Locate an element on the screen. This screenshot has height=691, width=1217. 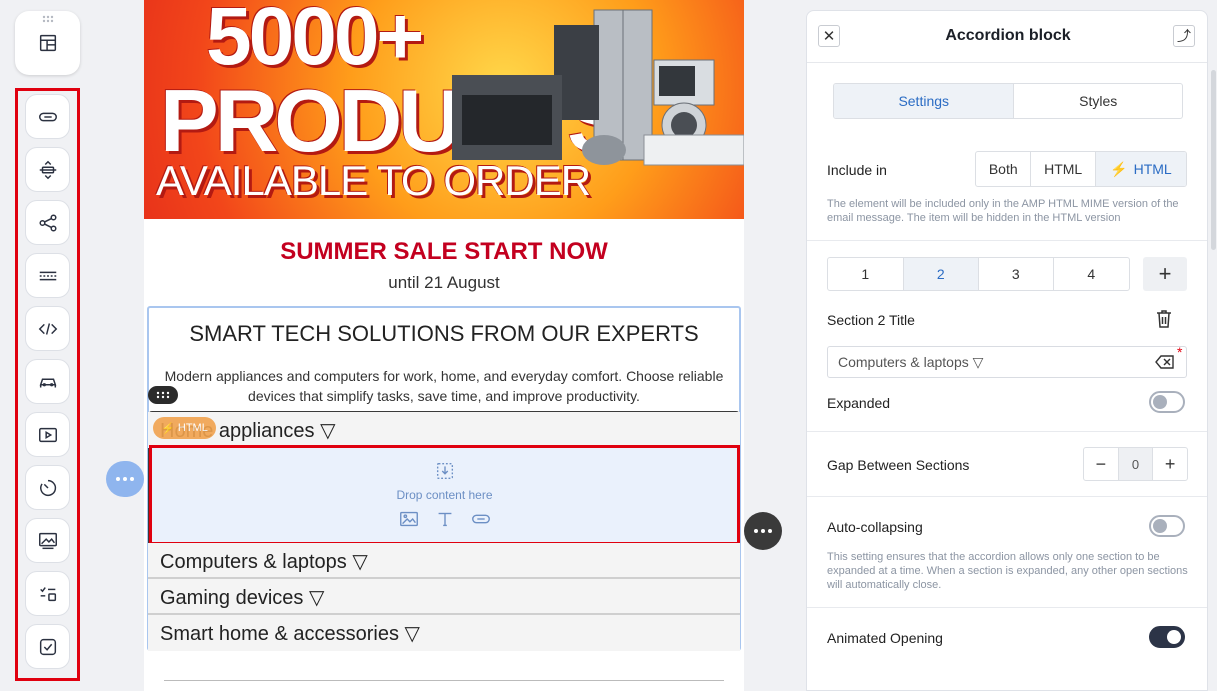
gap-decrease-button: − is located at coordinates (1101, 464).